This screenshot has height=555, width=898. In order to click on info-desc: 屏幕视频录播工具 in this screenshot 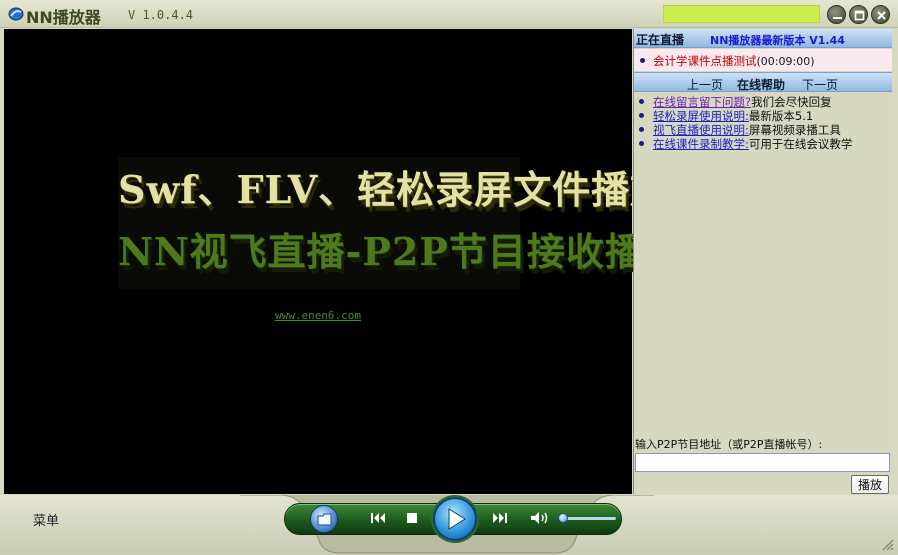, I will do `click(794, 130)`.